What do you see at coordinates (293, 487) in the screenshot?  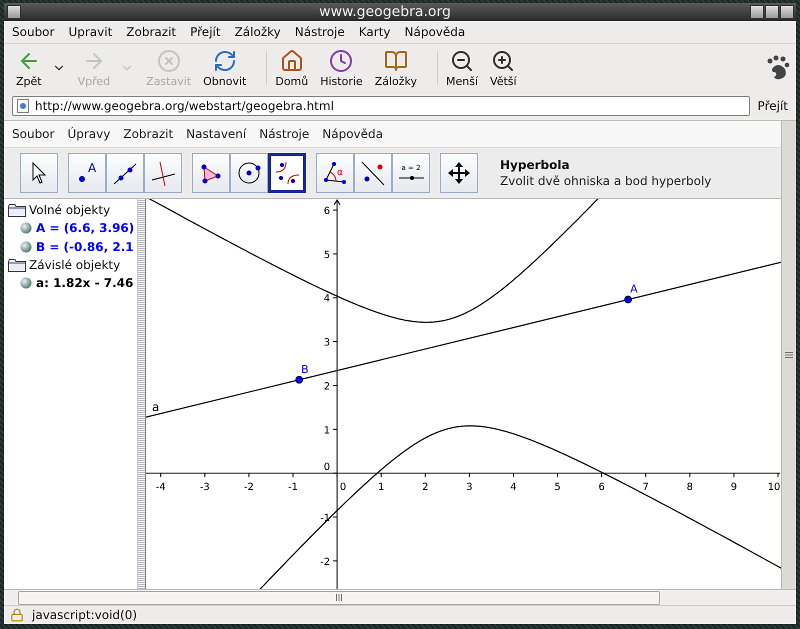 I see `tick-label: -1` at bounding box center [293, 487].